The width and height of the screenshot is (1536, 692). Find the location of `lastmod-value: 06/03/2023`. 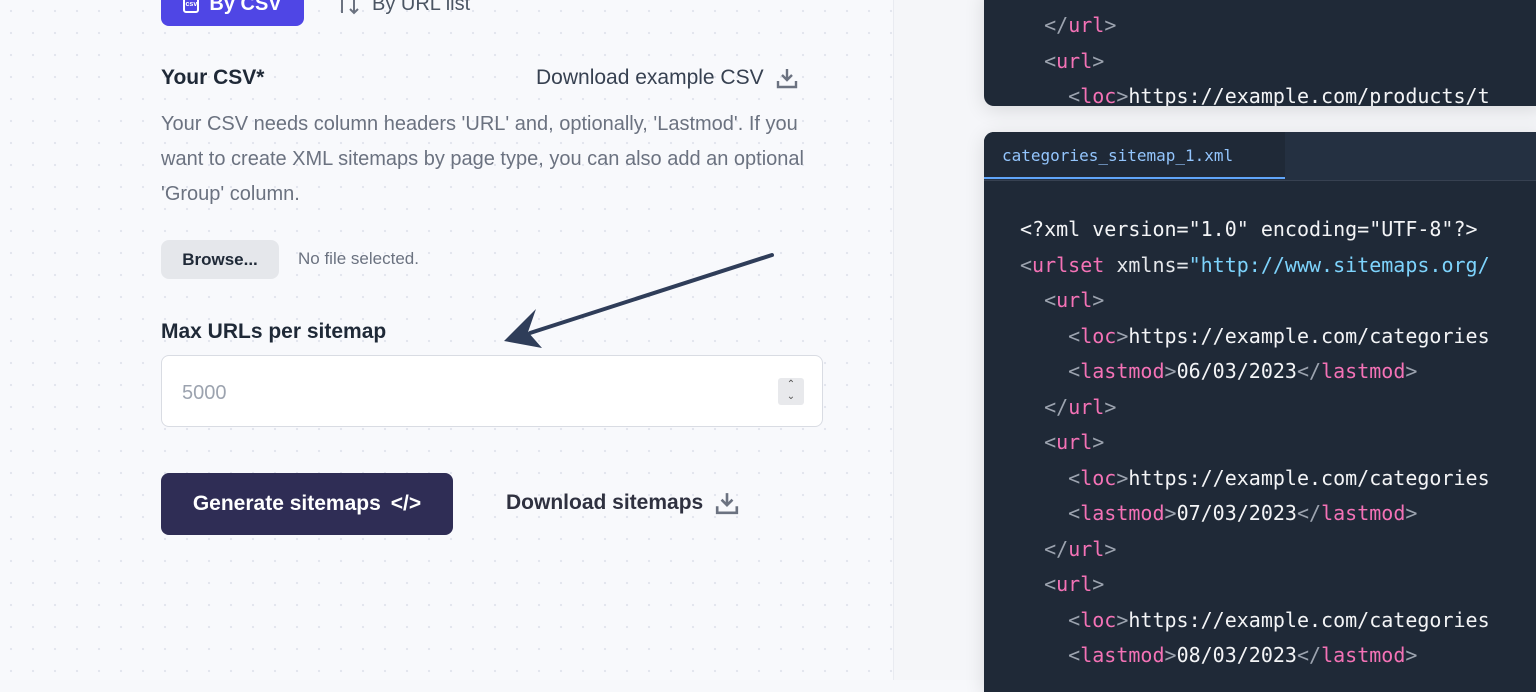

lastmod-value: 06/03/2023 is located at coordinates (1236, 371).